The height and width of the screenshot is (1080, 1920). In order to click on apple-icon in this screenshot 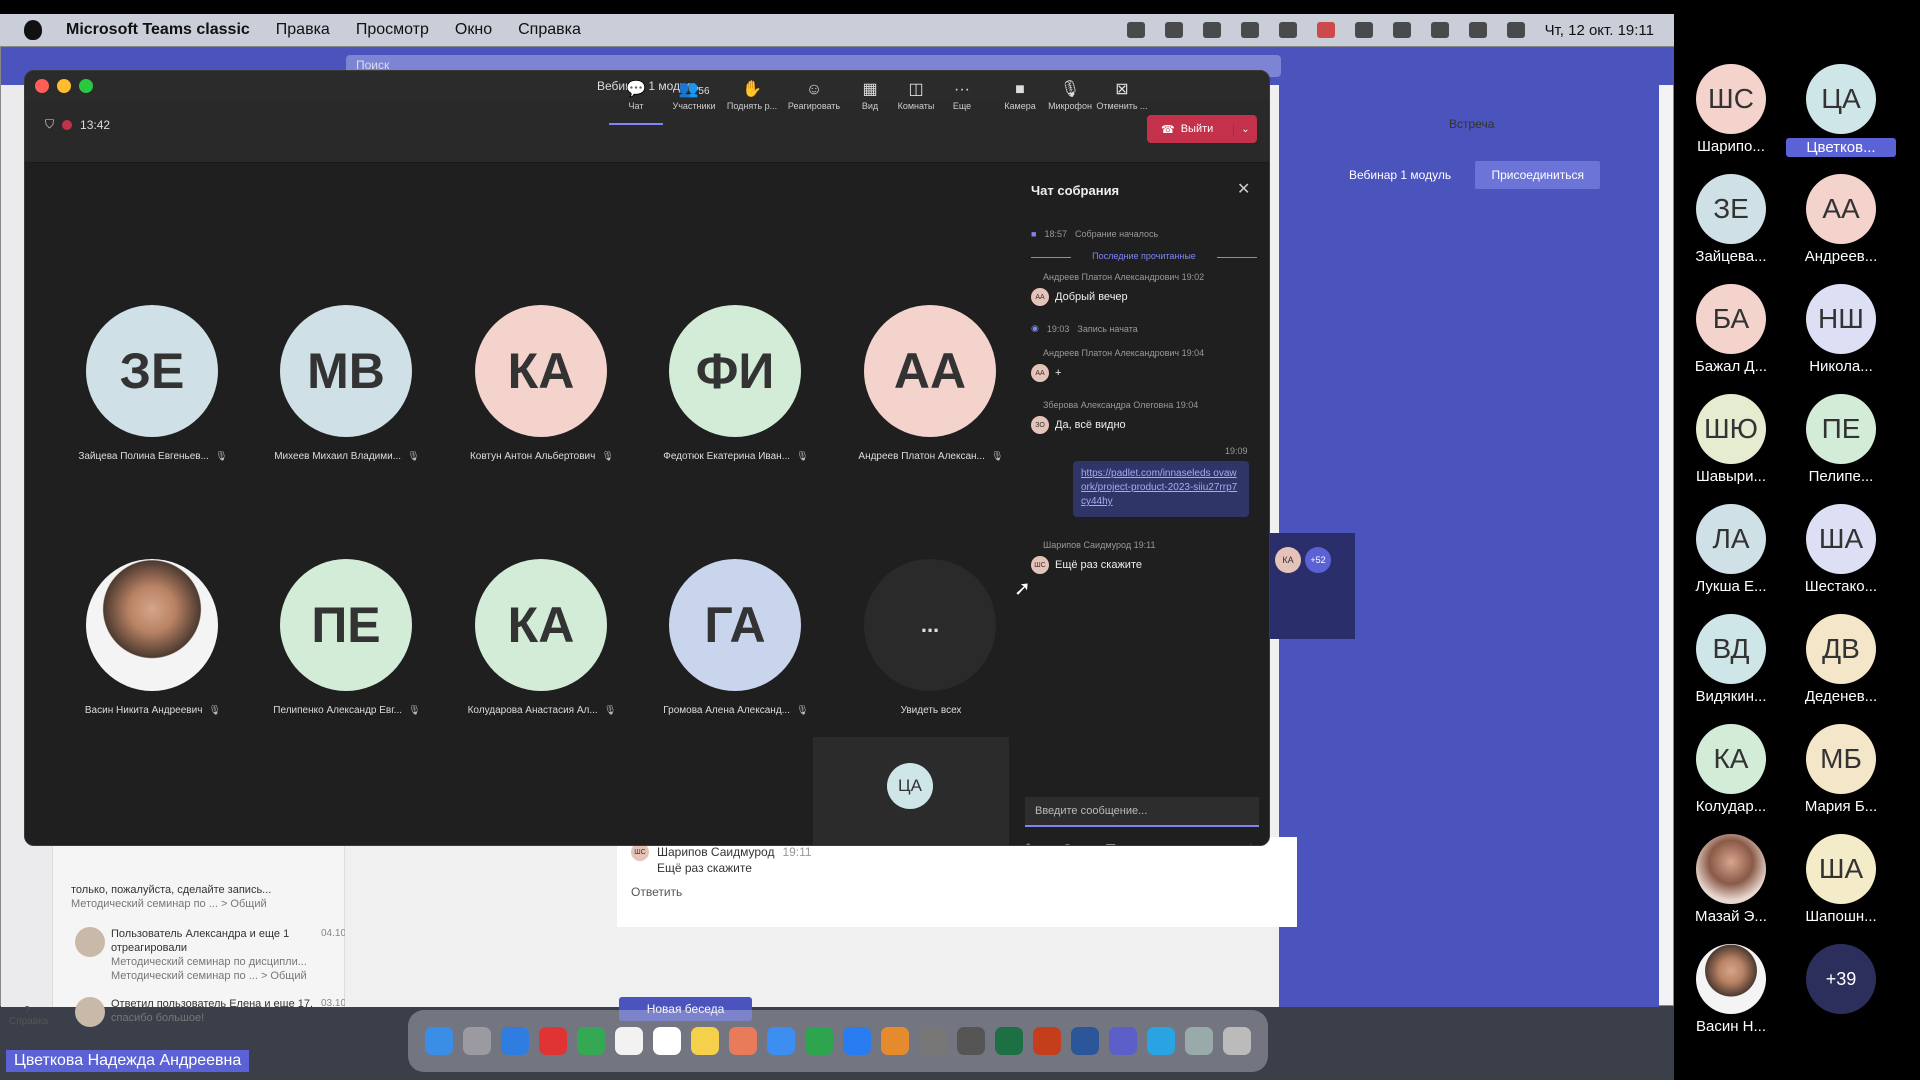, I will do `click(33, 30)`.